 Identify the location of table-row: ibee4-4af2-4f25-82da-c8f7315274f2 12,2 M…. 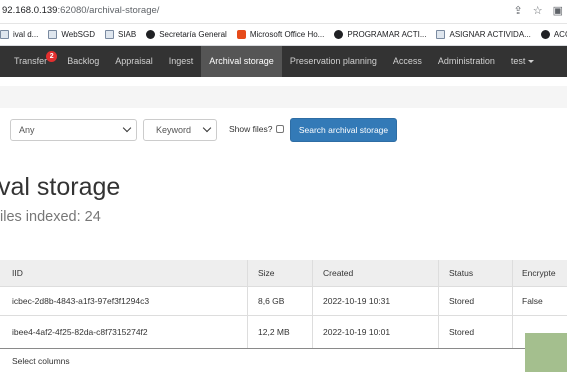
(283, 332).